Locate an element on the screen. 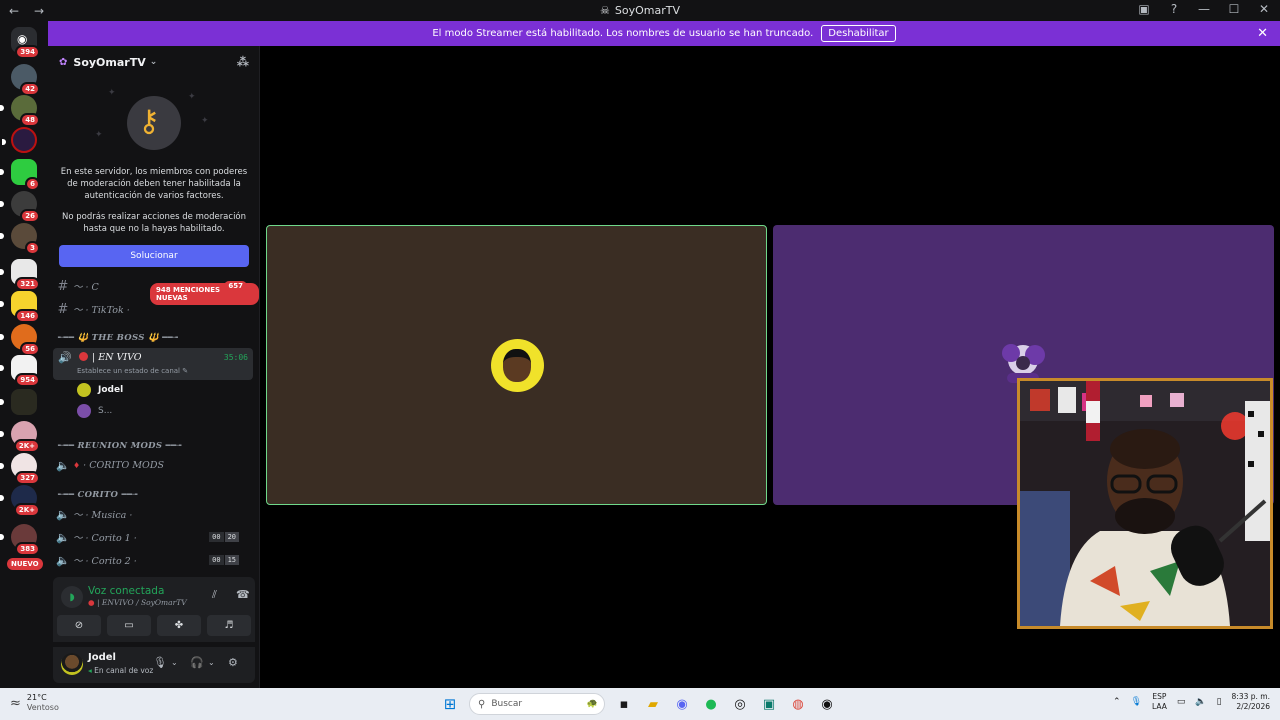  disable-streamer-button: Deshabilitar is located at coordinates (858, 33).